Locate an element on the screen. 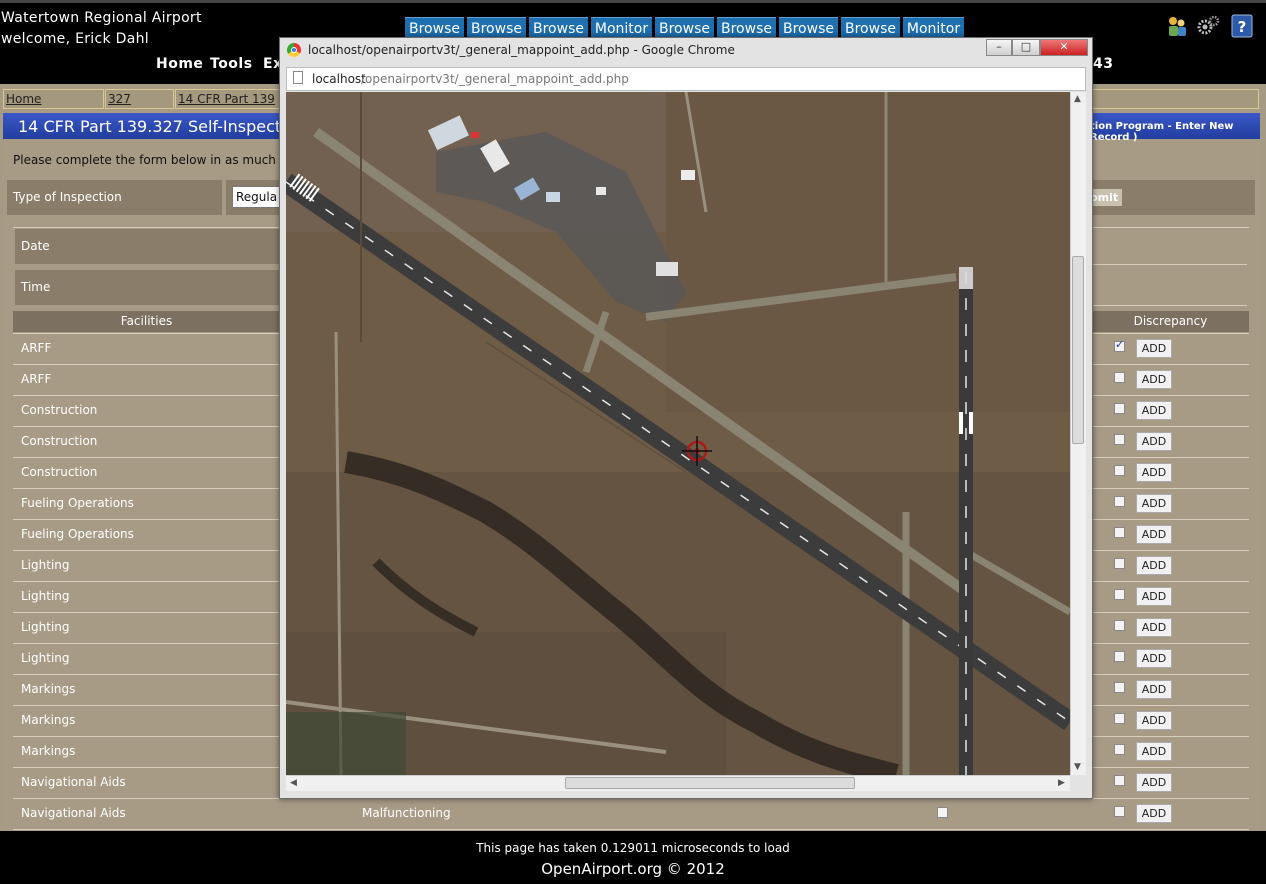 The height and width of the screenshot is (884, 1266). users-icon is located at coordinates (1177, 26).